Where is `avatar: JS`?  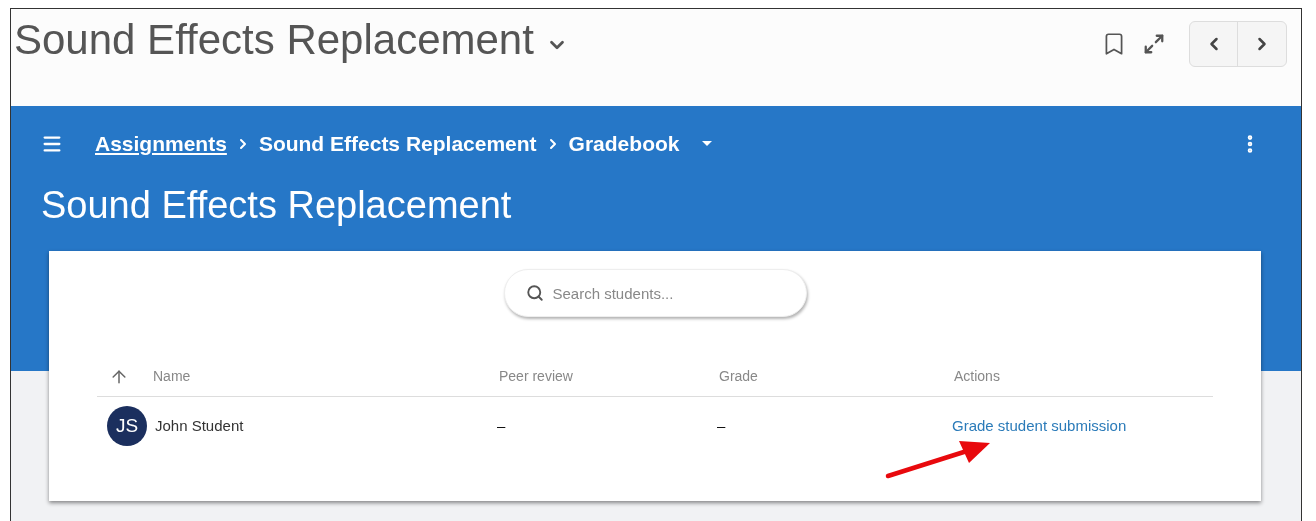
avatar: JS is located at coordinates (127, 426).